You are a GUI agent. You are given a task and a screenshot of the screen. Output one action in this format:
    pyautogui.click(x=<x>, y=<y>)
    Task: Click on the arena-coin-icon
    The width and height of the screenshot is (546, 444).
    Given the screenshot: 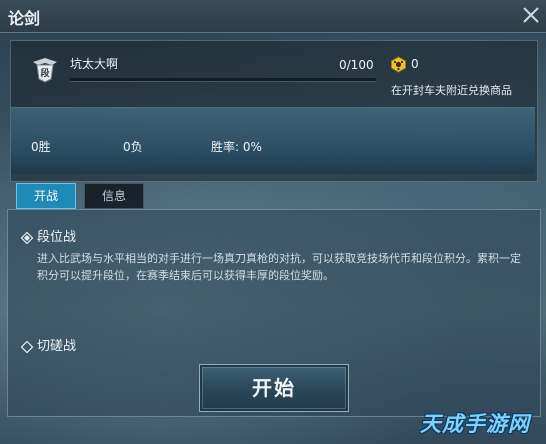 What is the action you would take?
    pyautogui.click(x=398, y=64)
    